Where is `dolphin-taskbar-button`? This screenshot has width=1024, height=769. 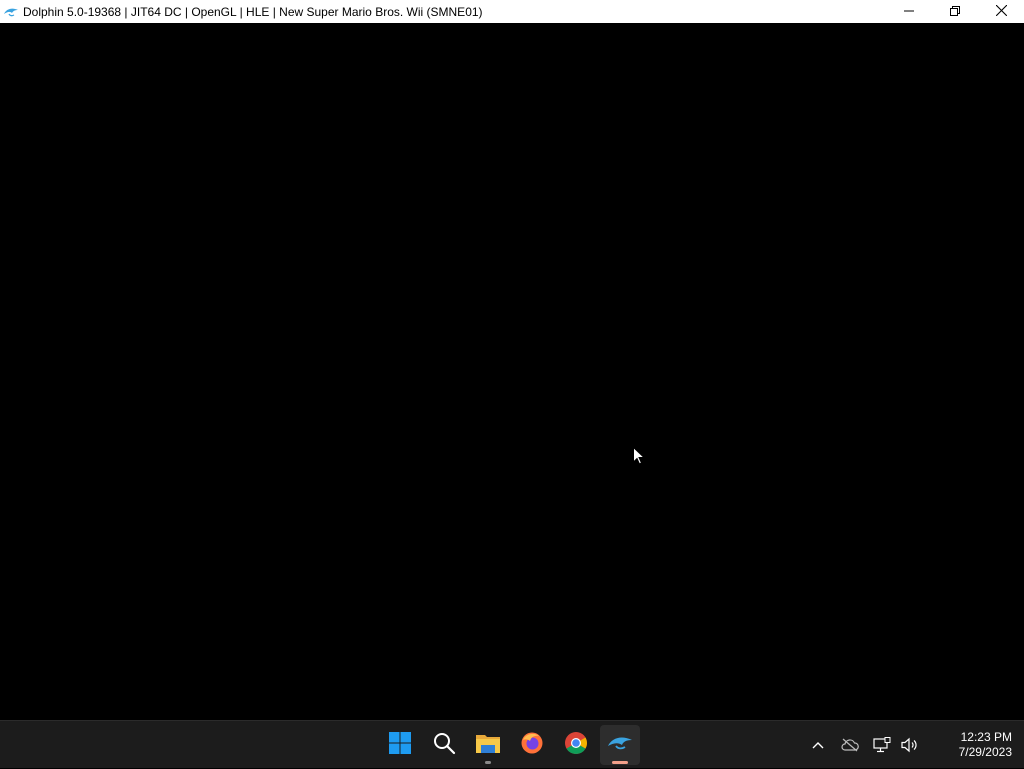 dolphin-taskbar-button is located at coordinates (620, 745).